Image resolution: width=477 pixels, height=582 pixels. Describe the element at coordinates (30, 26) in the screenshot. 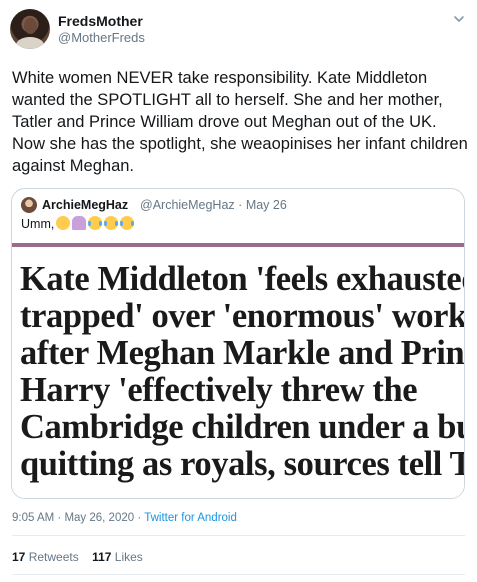

I see `avatar-face` at that location.